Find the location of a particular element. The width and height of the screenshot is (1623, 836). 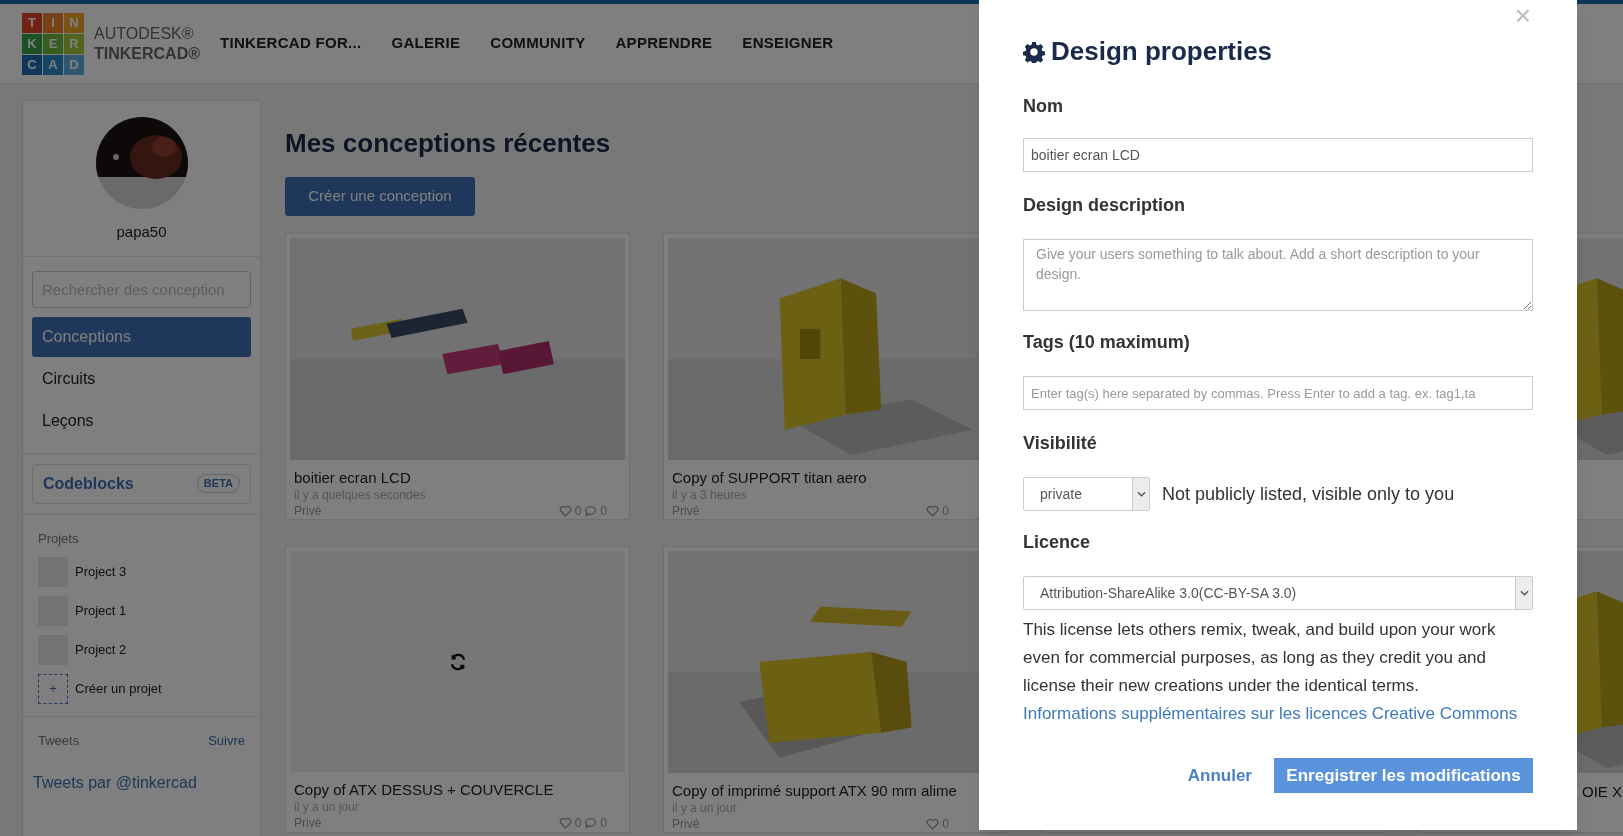

licence-description: This license lets others remix, tweak, and build upon your work even for commercial purposes, as long as they credit you and license their new creations under the identical terms. Informations supplémentaires sur les licences Creative Commons is located at coordinates (1271, 672).